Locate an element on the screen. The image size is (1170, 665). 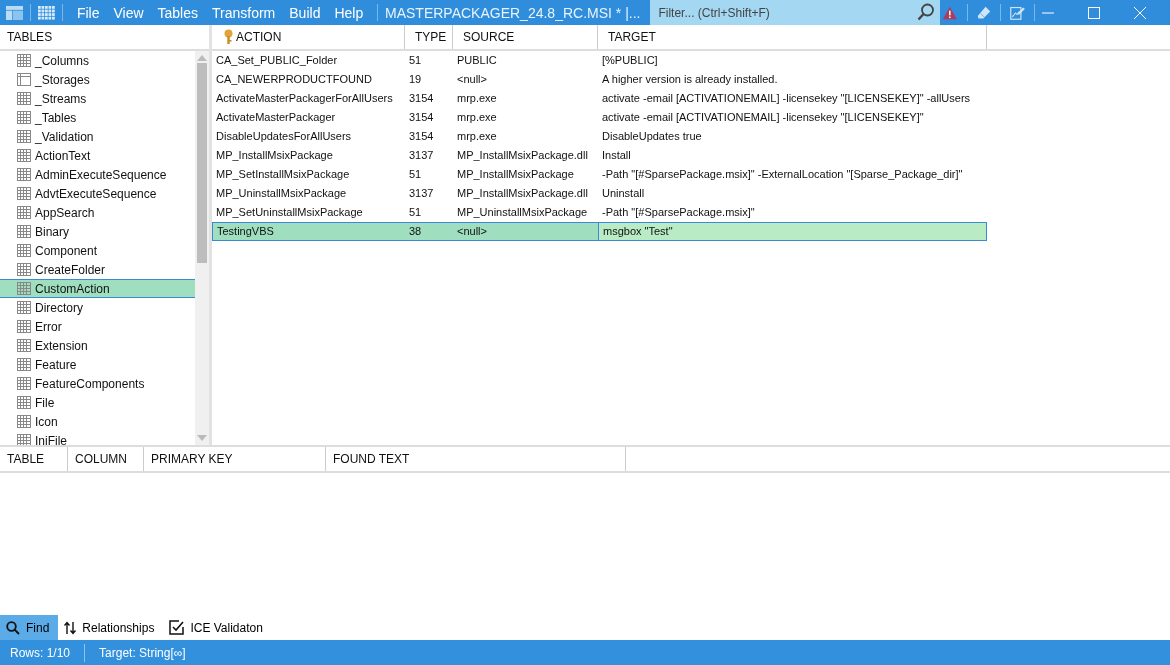
table-cell-text: ActivateMasterPackager is located at coordinates (276, 117).